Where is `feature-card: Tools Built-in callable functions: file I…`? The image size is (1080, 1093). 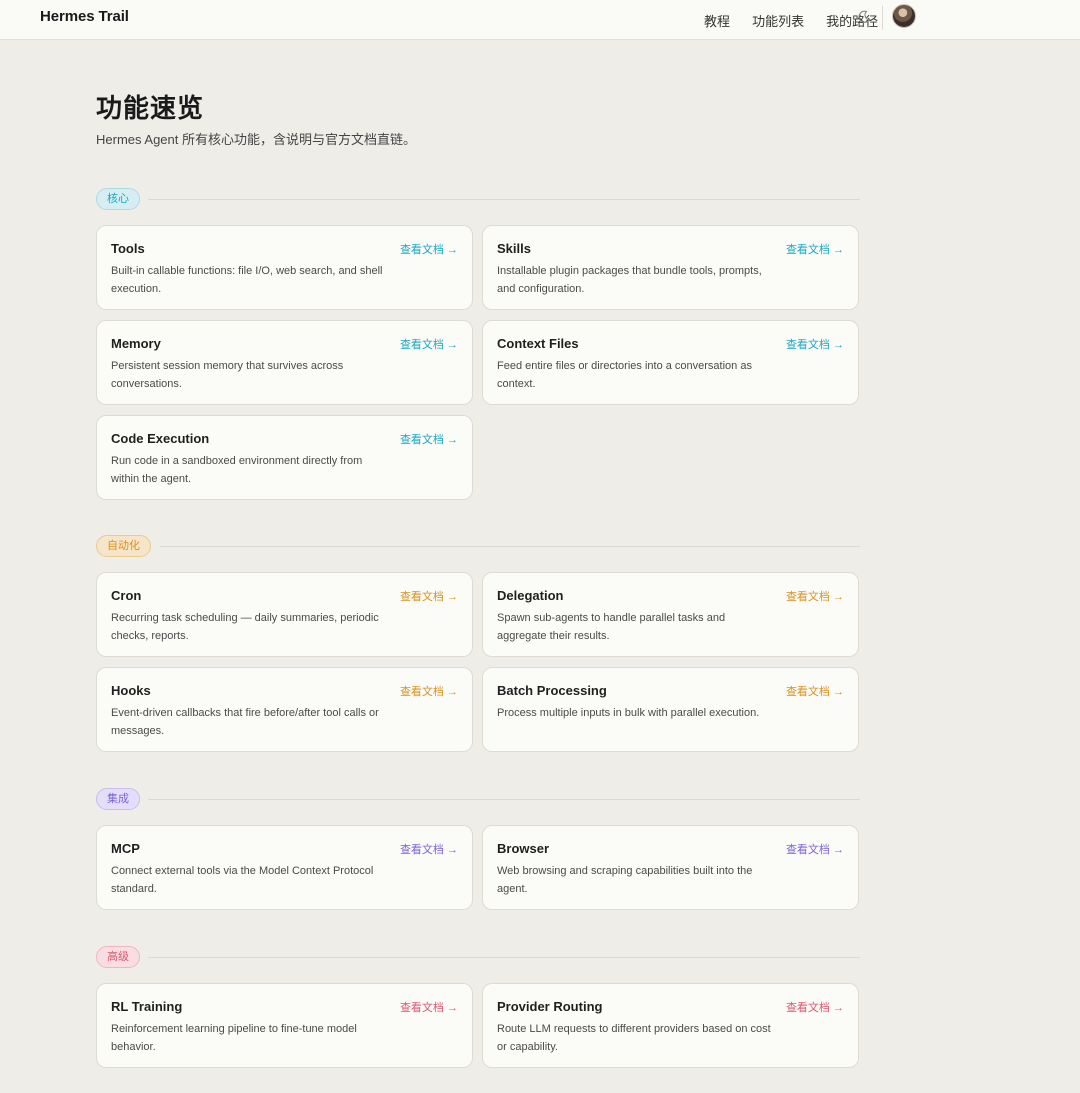 feature-card: Tools Built-in callable functions: file I… is located at coordinates (284, 267).